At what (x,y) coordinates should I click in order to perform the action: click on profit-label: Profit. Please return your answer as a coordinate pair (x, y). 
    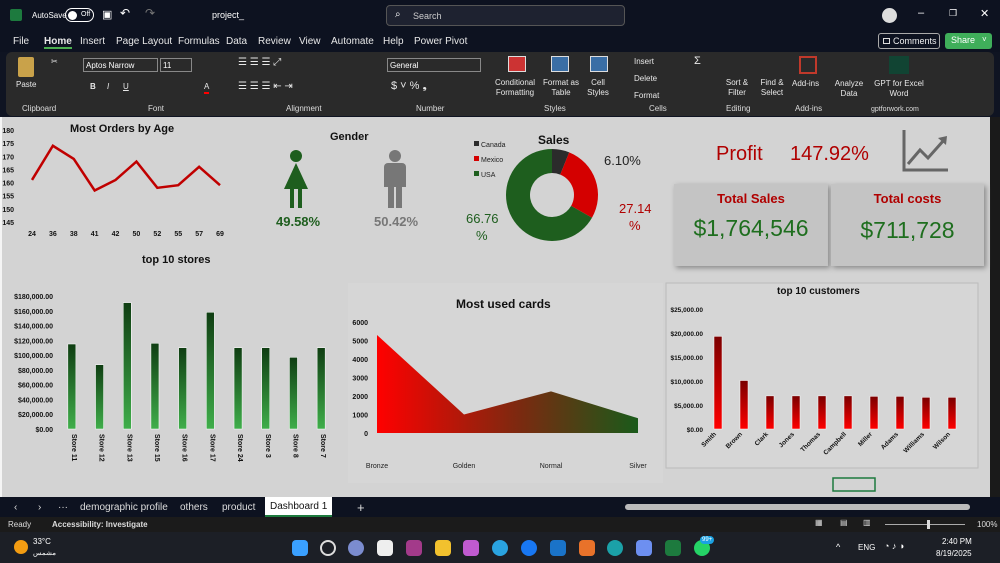
    Looking at the image, I should click on (739, 154).